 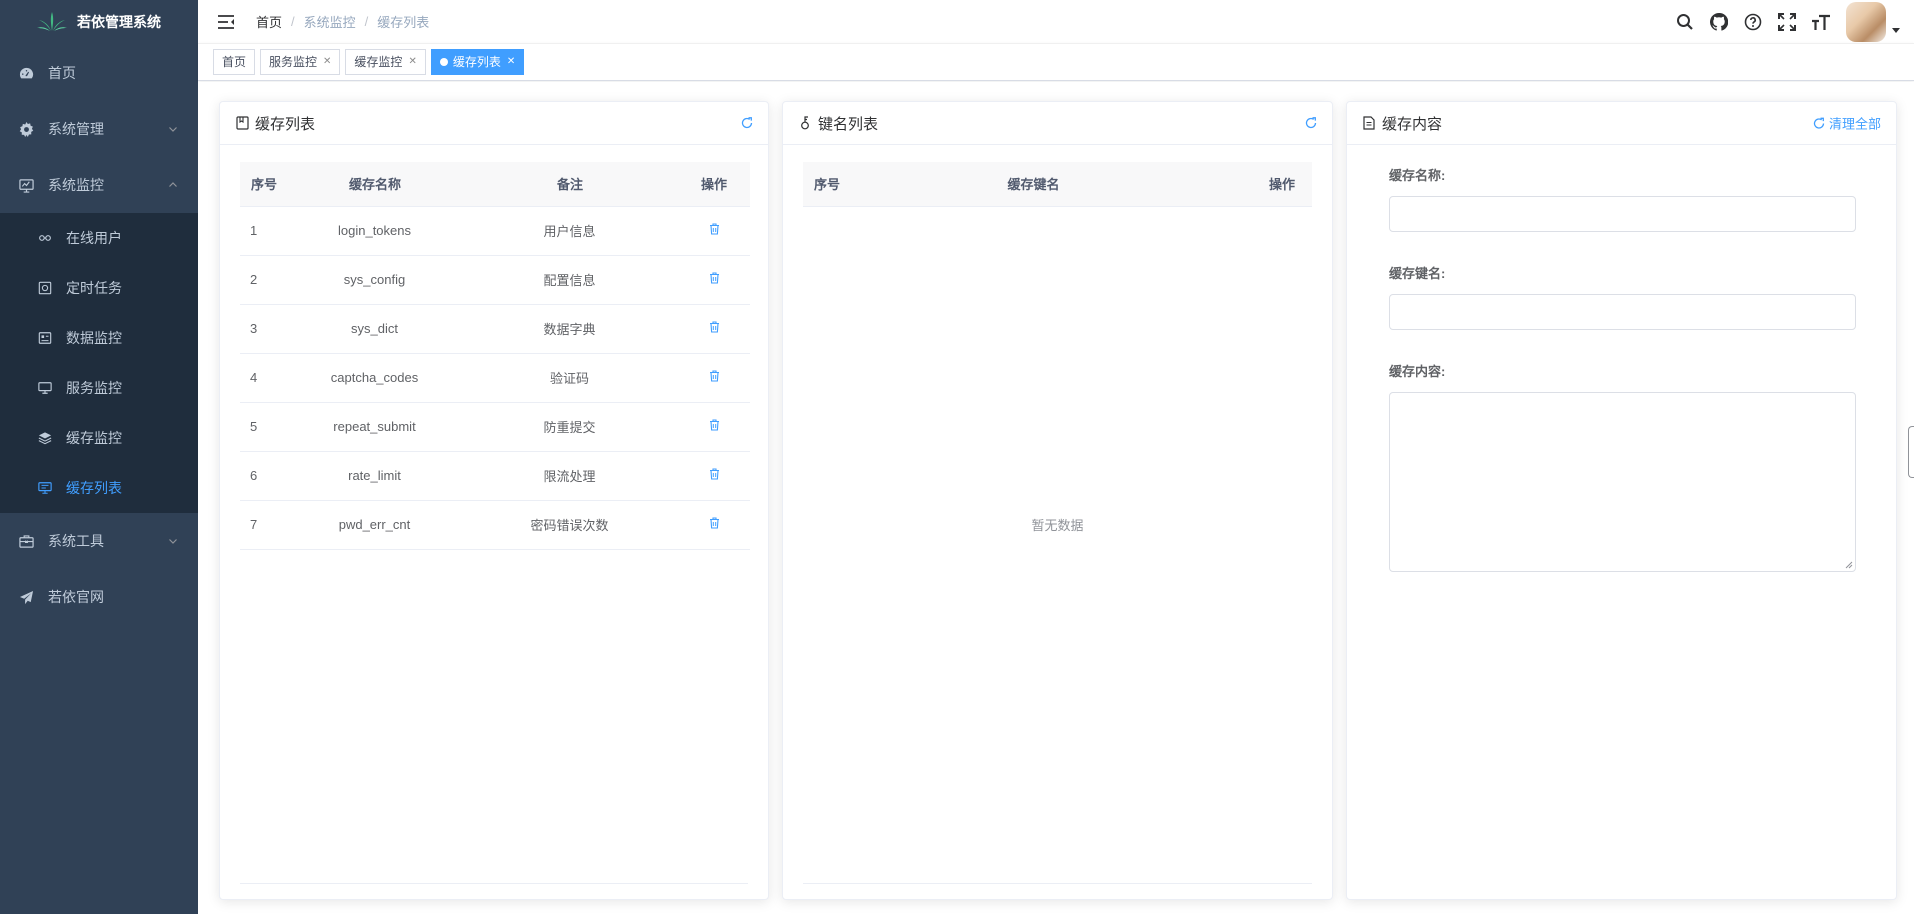 What do you see at coordinates (99, 129) in the screenshot?
I see `sidebar-item-system: 系统管理` at bounding box center [99, 129].